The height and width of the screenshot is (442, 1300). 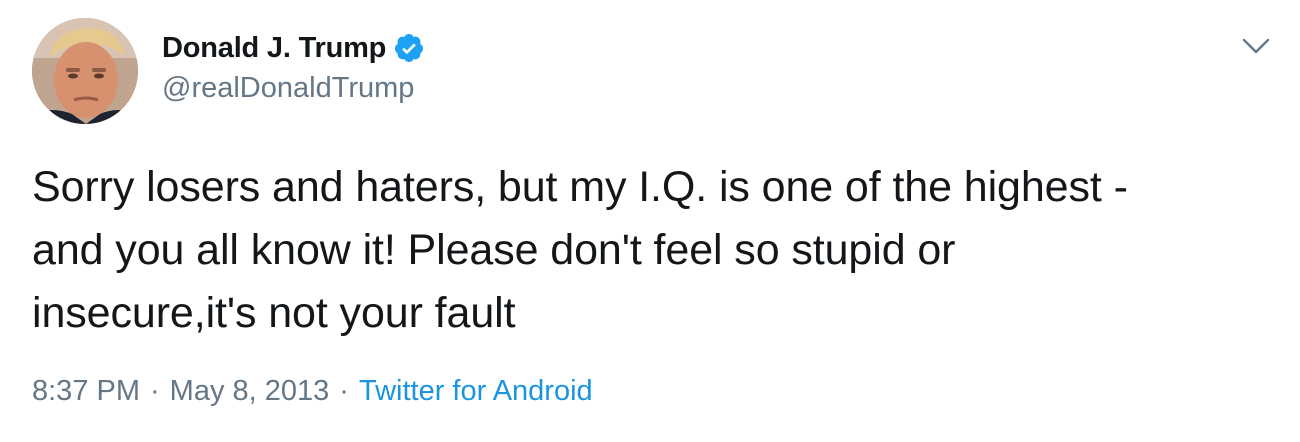 I want to click on display-name: Donald J. Trump, so click(x=274, y=48).